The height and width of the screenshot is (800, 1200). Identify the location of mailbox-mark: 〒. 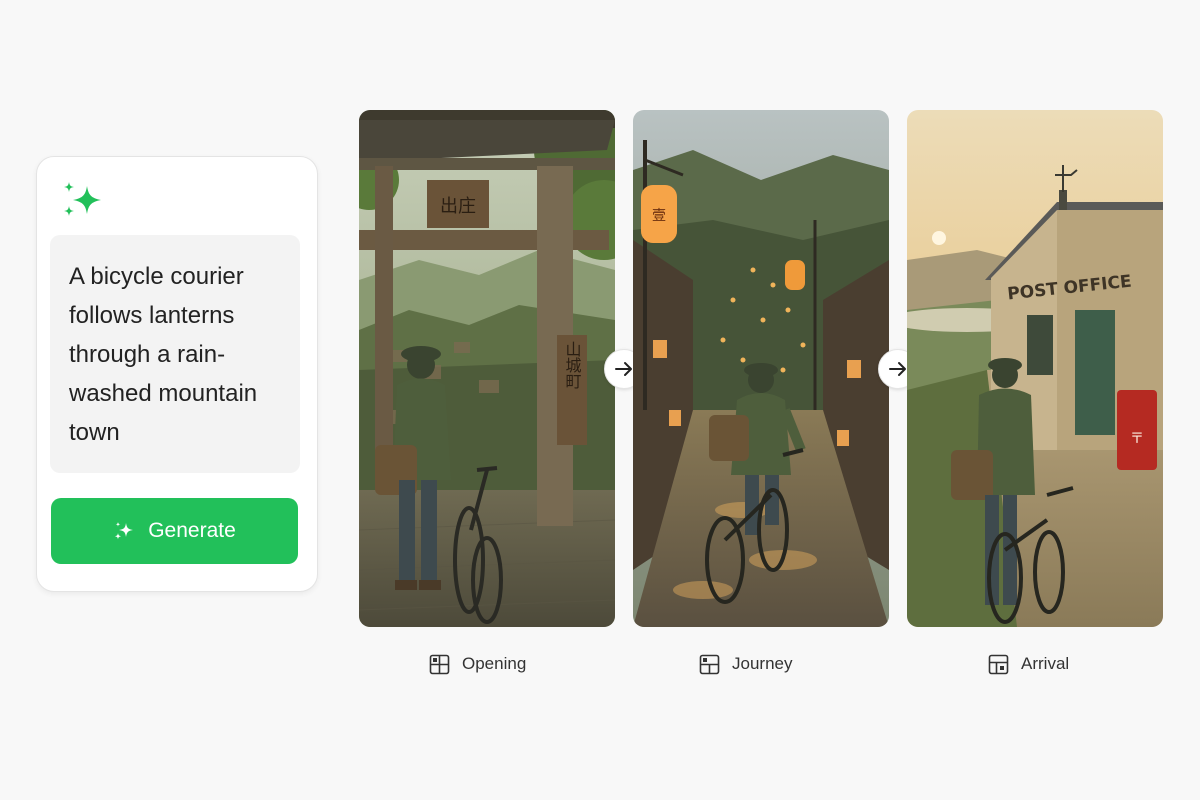
(1137, 439).